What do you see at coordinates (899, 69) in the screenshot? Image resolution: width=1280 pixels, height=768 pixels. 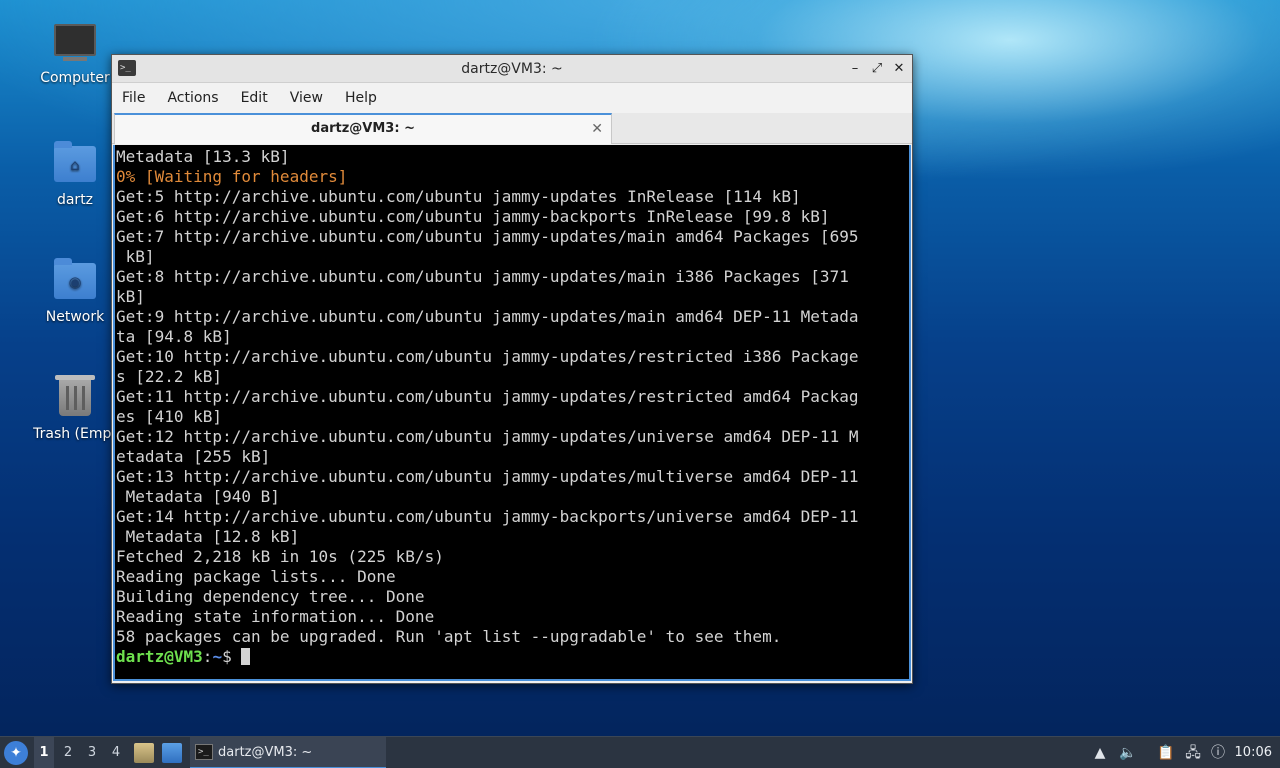 I see `close-button: ✕` at bounding box center [899, 69].